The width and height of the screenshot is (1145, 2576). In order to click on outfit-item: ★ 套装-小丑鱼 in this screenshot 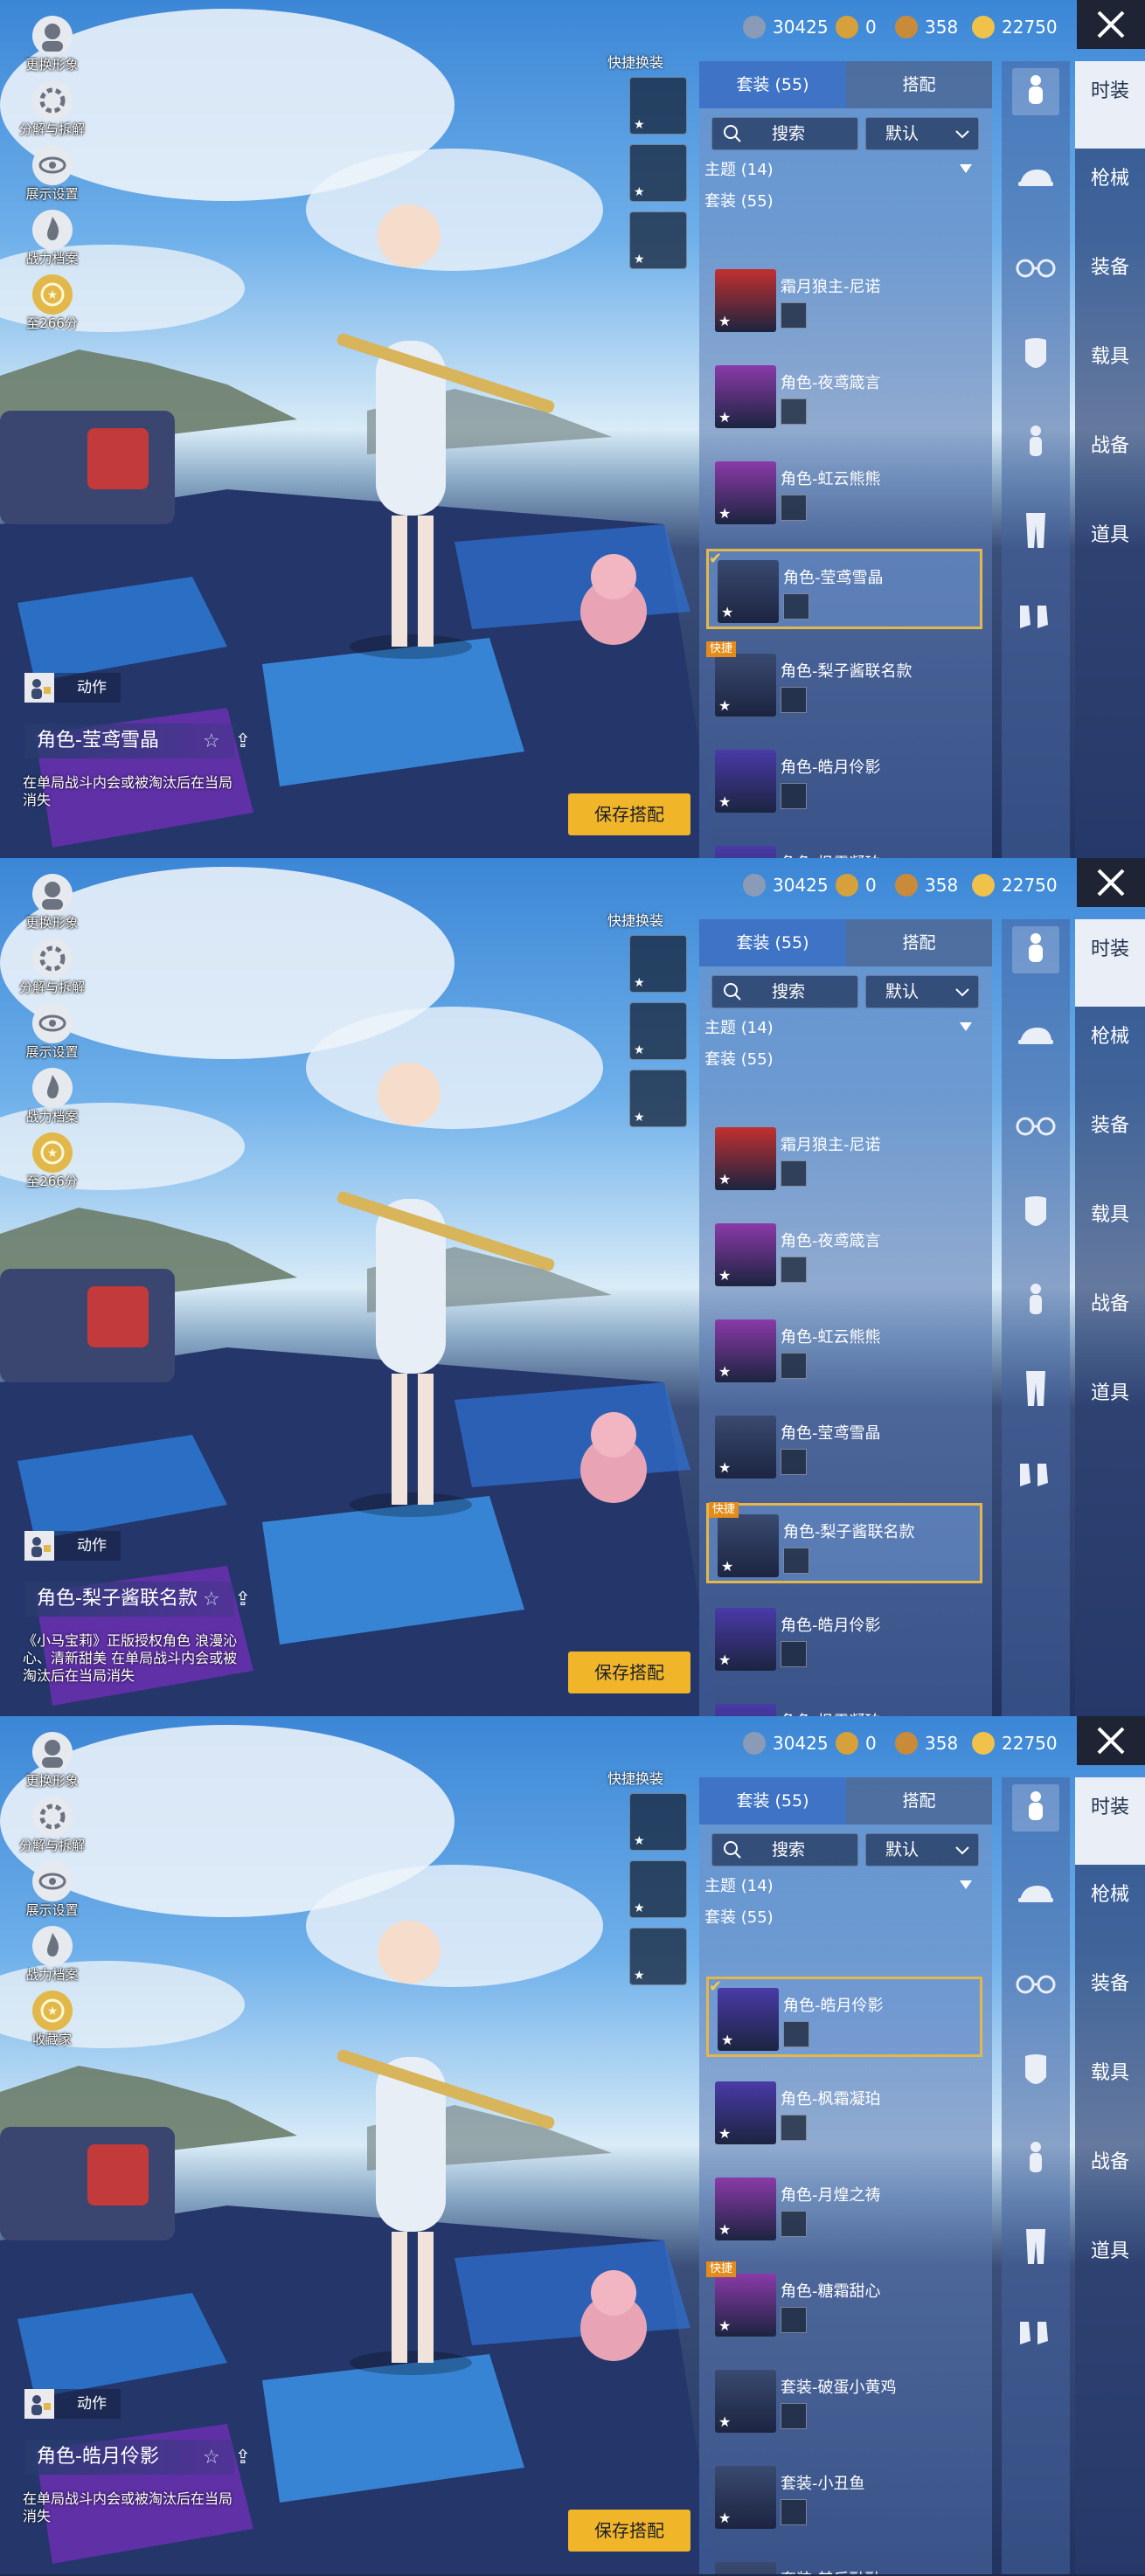, I will do `click(844, 2497)`.